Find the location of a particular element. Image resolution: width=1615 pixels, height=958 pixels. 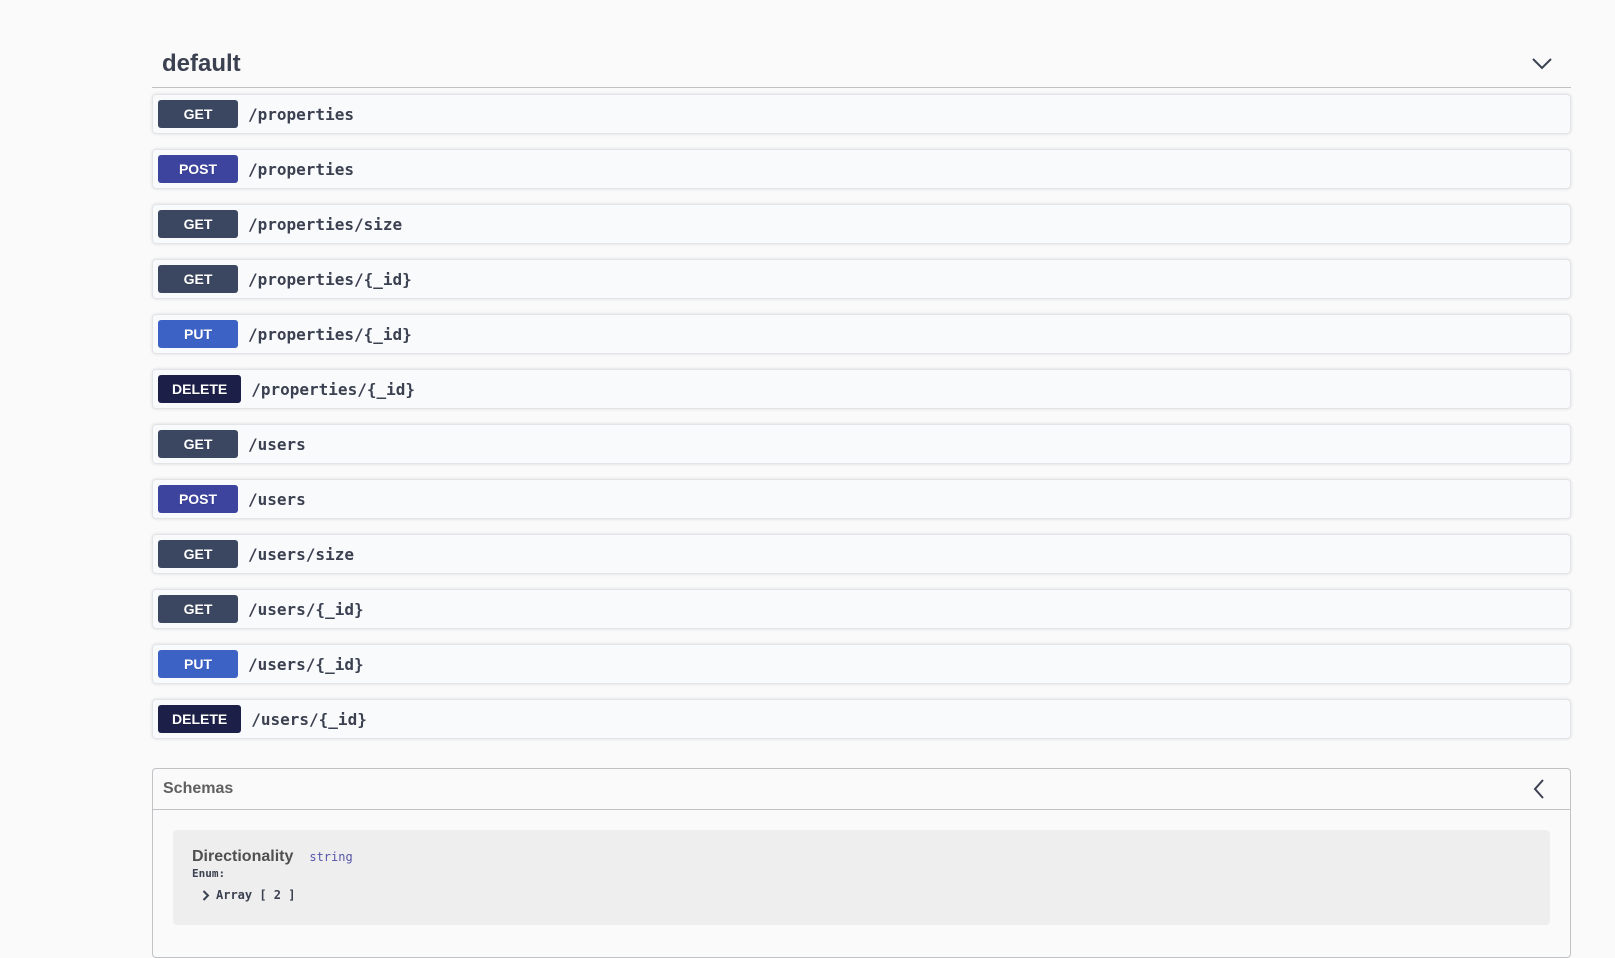

array-expander: Array [ 2 ] is located at coordinates (866, 895).